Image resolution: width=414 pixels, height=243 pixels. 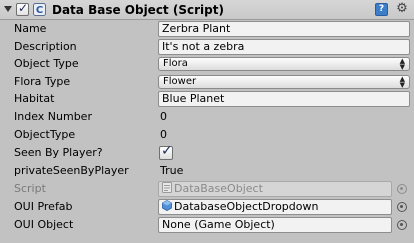 What do you see at coordinates (175, 63) in the screenshot?
I see `object-type-selected: Flora` at bounding box center [175, 63].